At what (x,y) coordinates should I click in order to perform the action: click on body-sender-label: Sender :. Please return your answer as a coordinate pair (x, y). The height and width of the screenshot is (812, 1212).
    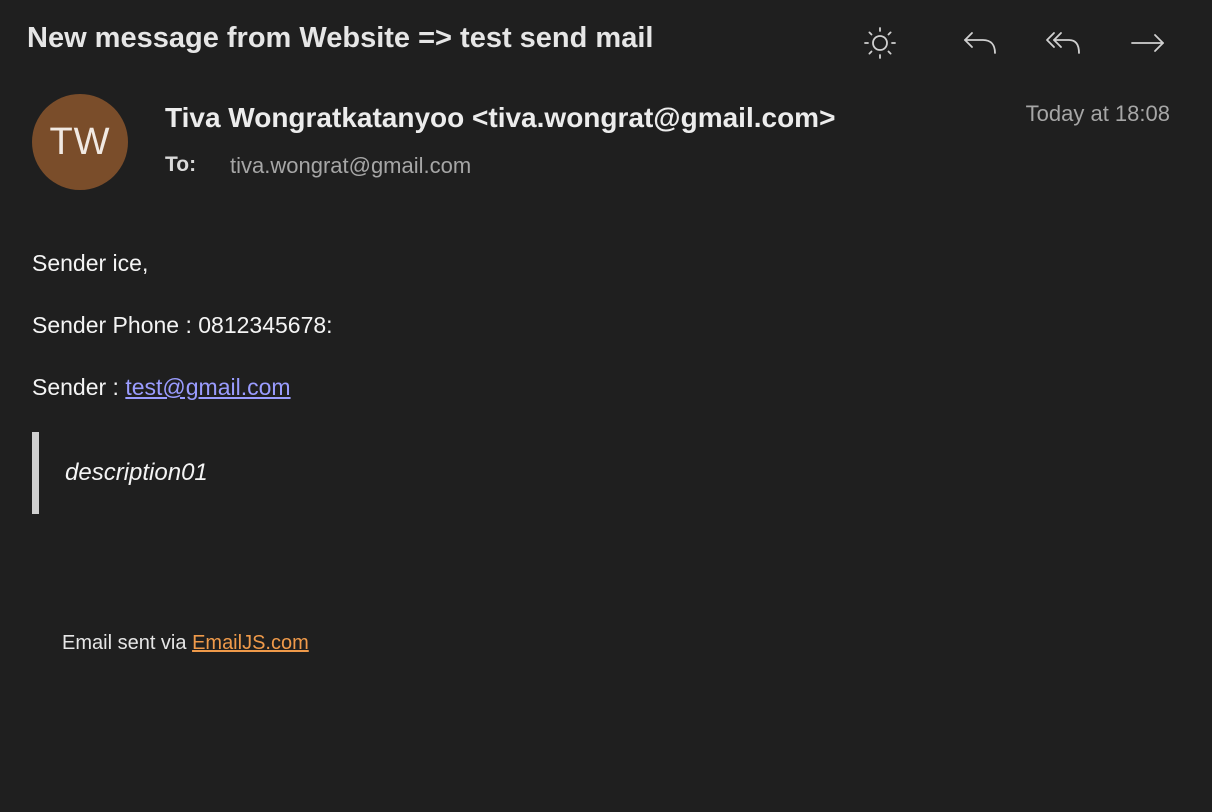
    Looking at the image, I should click on (79, 387).